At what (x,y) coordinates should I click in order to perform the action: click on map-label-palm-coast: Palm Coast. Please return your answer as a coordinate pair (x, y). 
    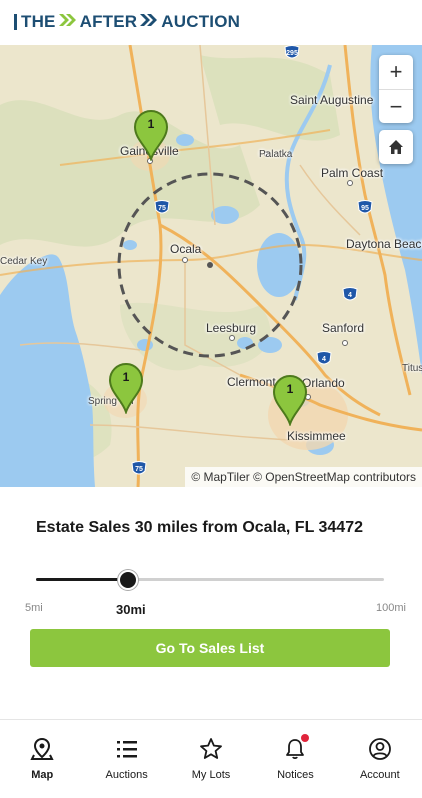
    Looking at the image, I should click on (352, 173).